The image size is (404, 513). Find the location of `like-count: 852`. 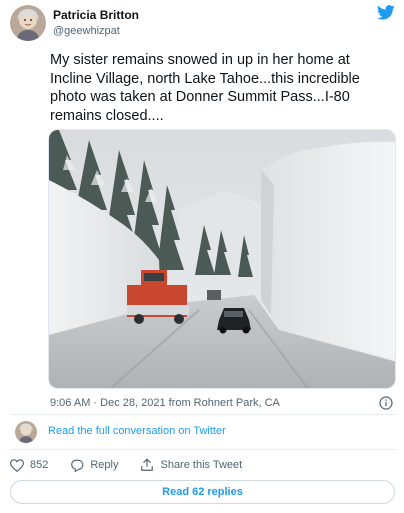

like-count: 852 is located at coordinates (39, 465).